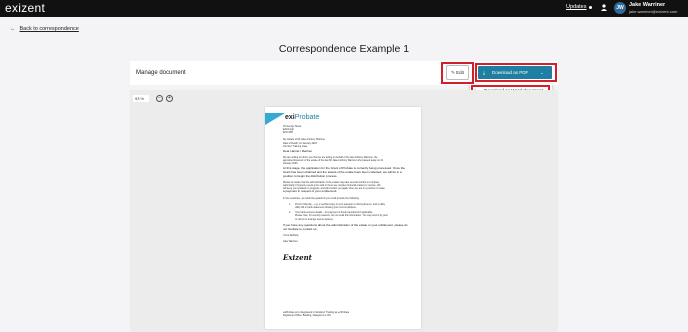 This screenshot has height=332, width=688. Describe the element at coordinates (604, 7) in the screenshot. I see `user-icon` at that location.